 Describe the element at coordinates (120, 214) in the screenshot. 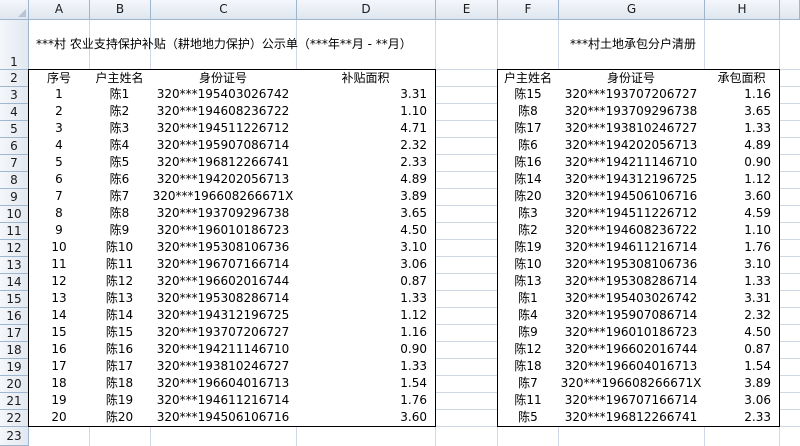

I see `left-table-cell: 陈8` at that location.